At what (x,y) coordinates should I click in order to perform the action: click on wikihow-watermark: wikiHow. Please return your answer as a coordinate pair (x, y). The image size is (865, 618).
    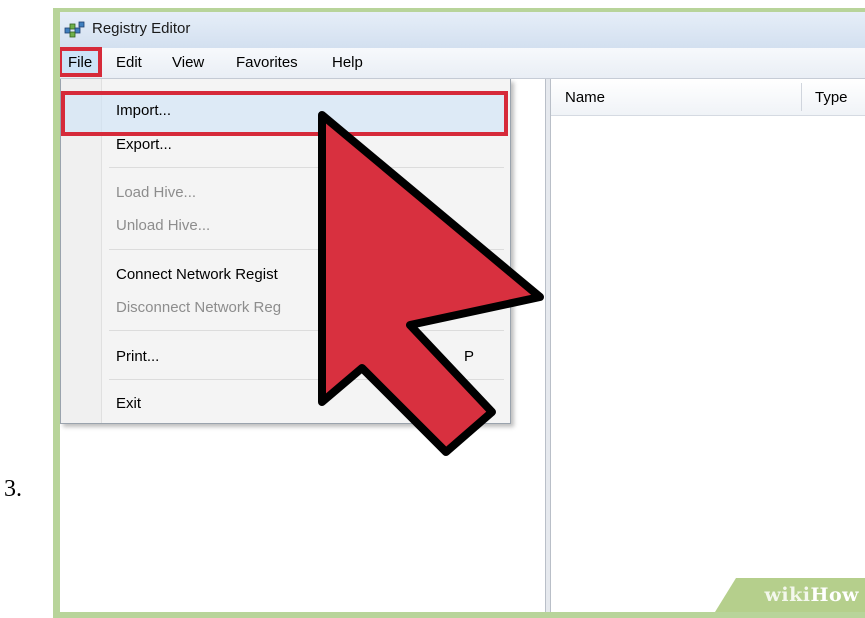
    Looking at the image, I should click on (790, 595).